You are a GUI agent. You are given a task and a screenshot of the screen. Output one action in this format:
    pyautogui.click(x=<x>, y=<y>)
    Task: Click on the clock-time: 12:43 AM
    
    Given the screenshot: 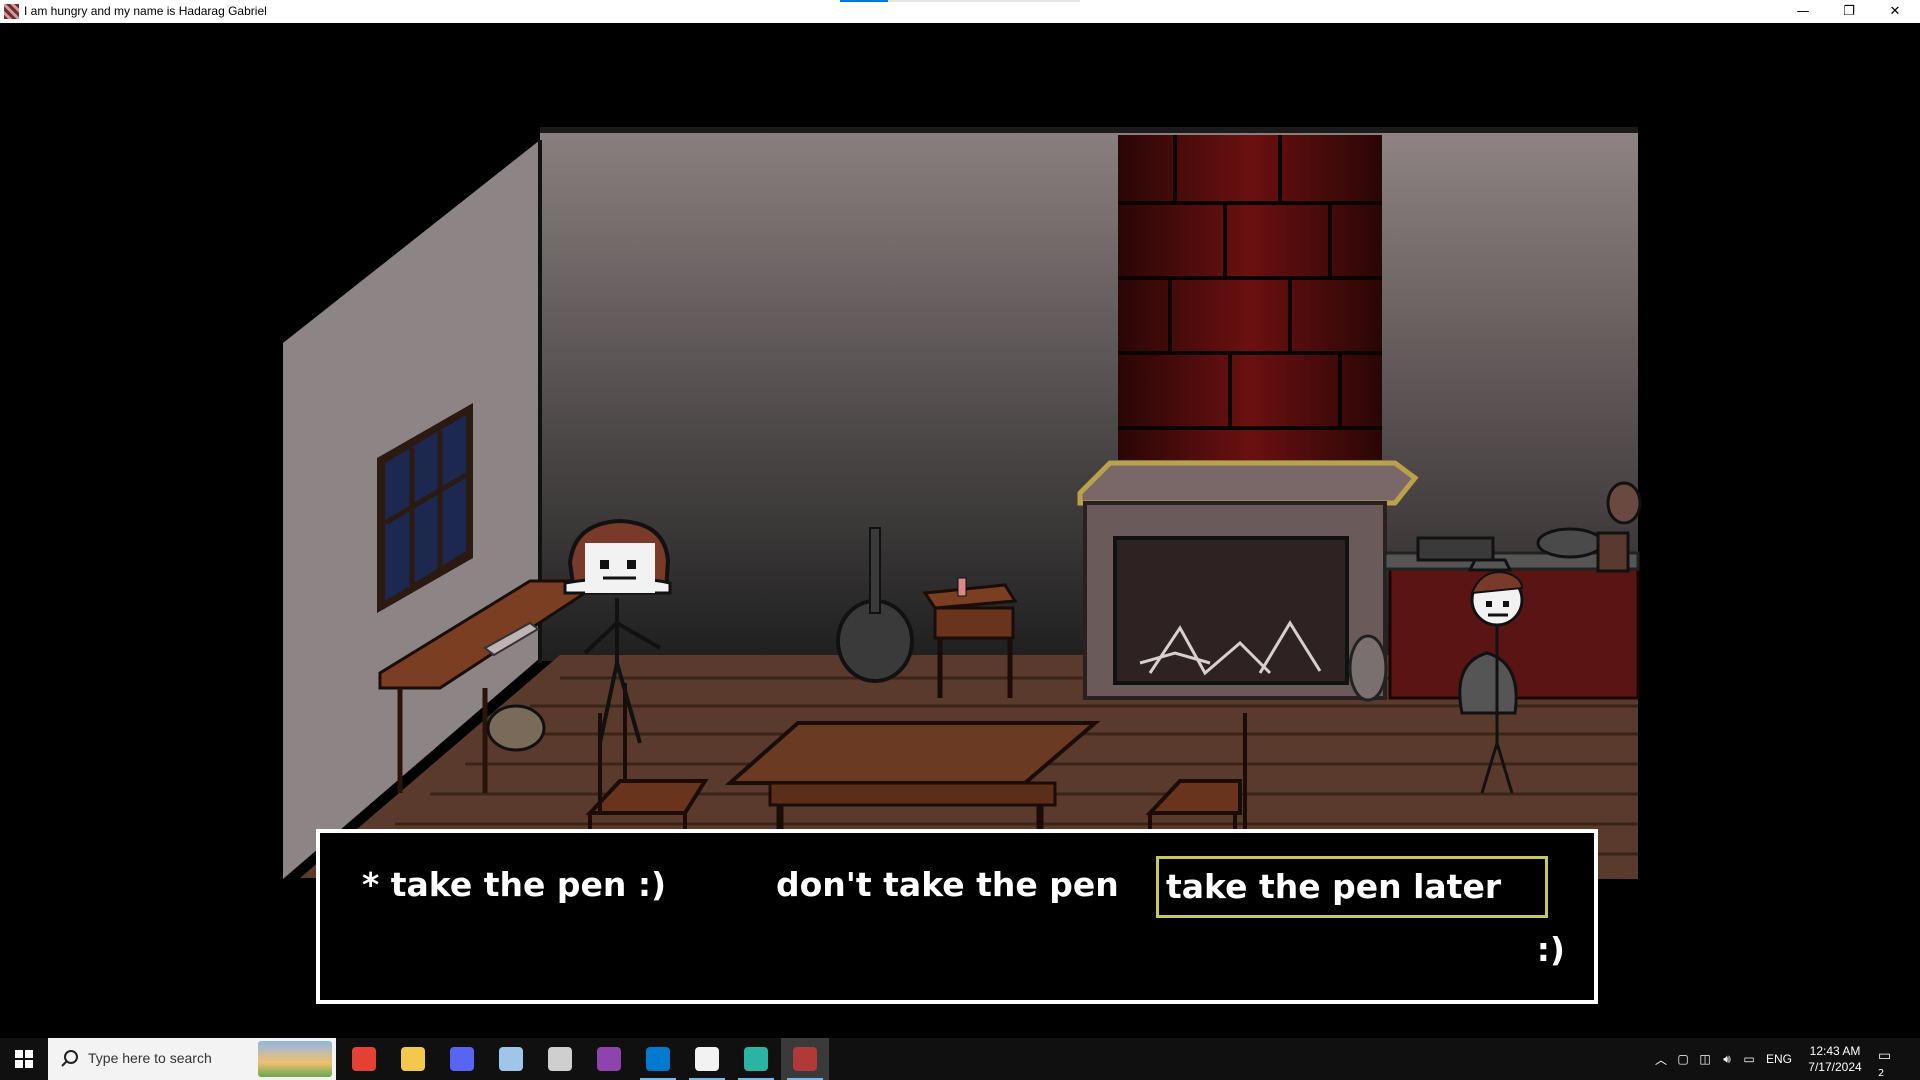 What is the action you would take?
    pyautogui.click(x=1835, y=1051)
    